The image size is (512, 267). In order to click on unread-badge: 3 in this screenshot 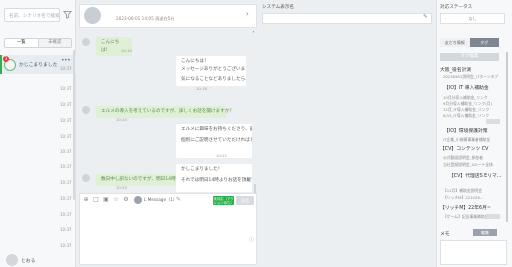, I will do `click(6, 59)`.